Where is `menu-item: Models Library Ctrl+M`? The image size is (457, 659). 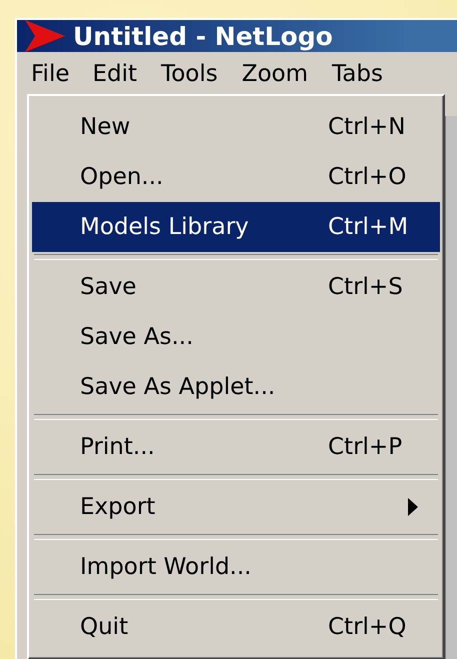 menu-item: Models Library Ctrl+M is located at coordinates (236, 227).